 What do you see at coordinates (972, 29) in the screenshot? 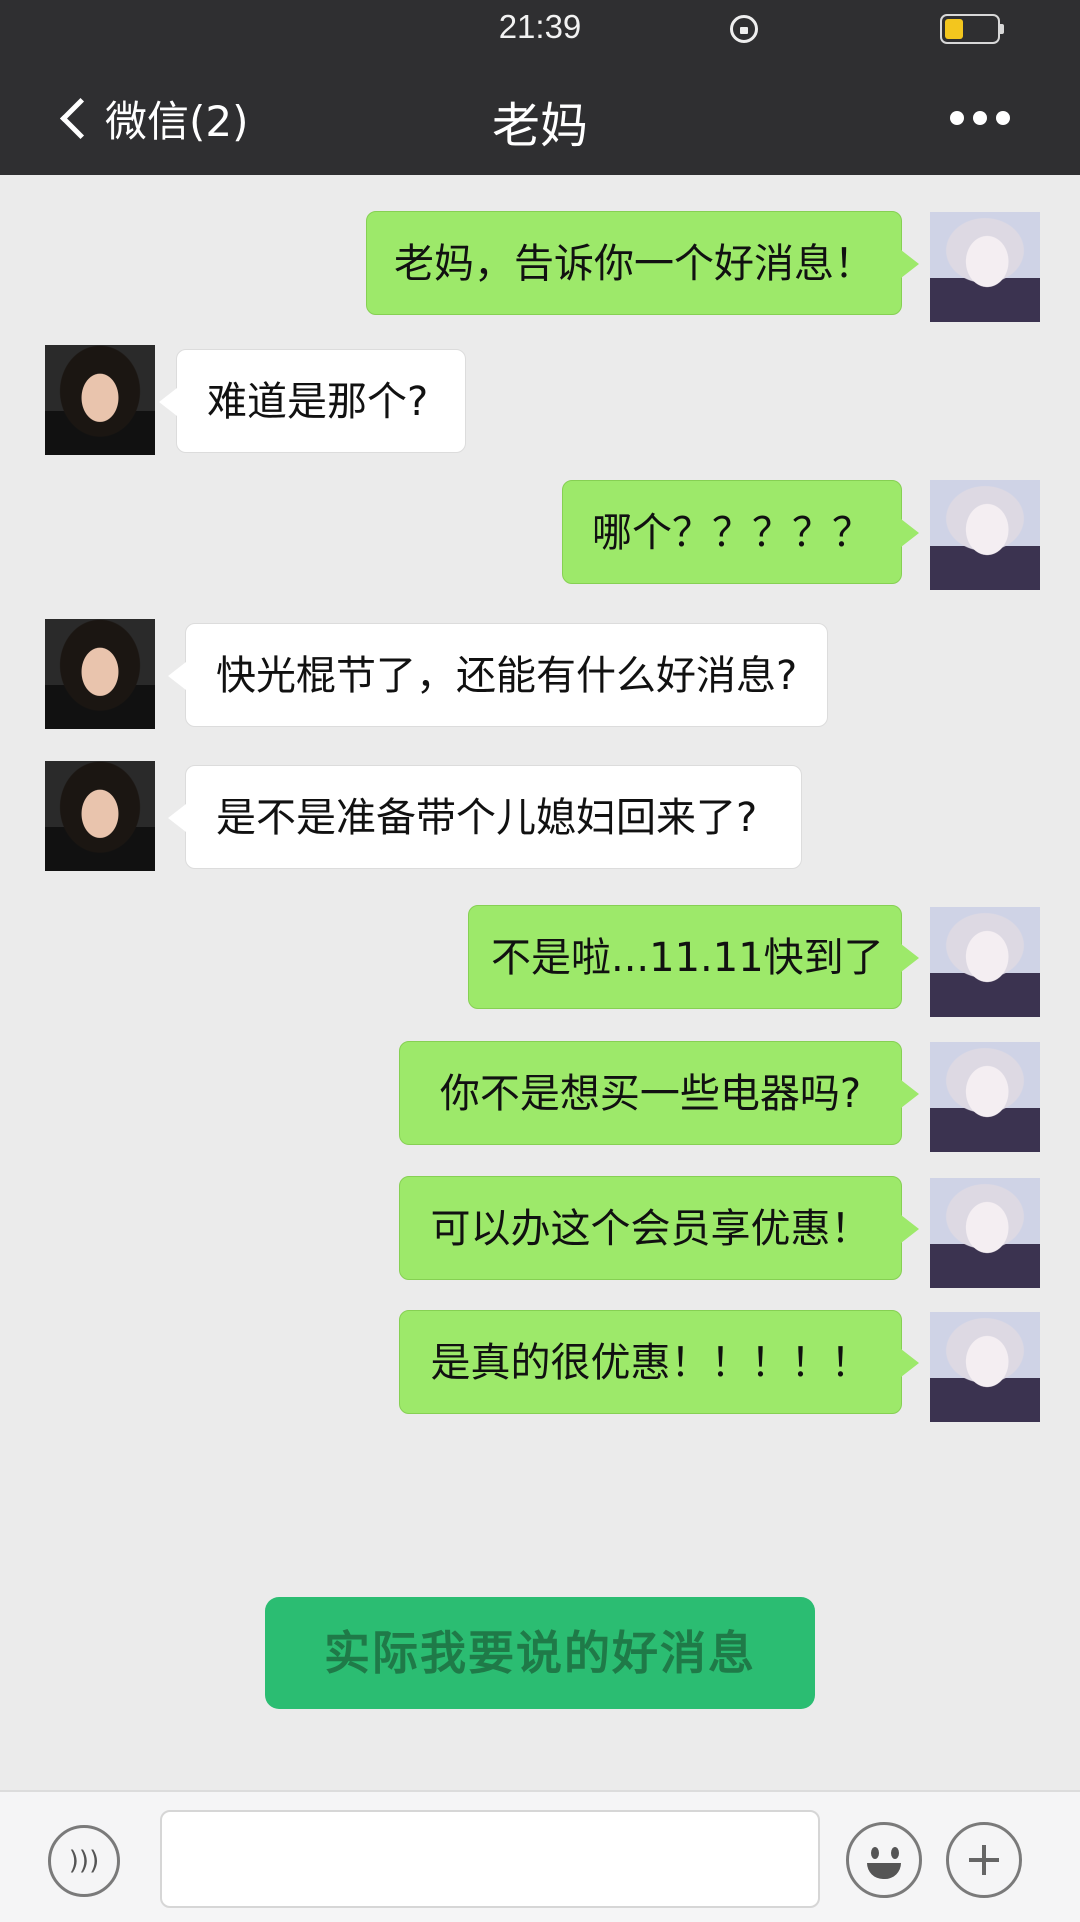
I see `battery-icon` at bounding box center [972, 29].